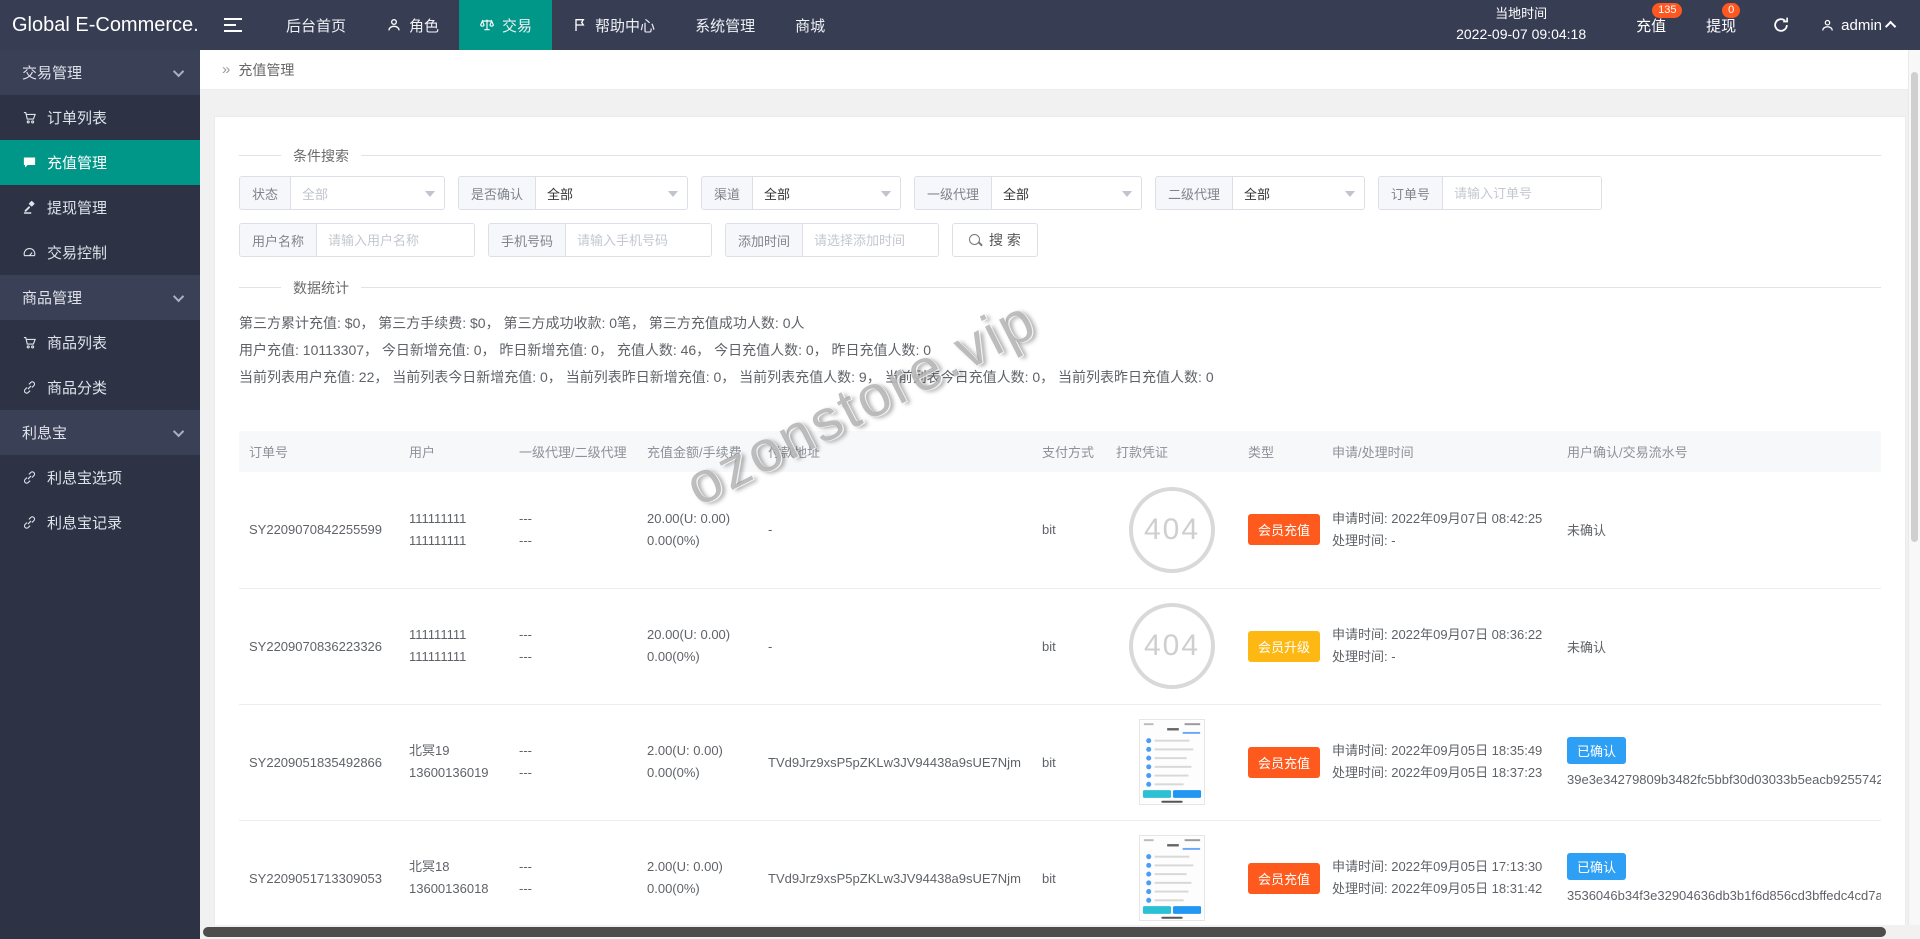 Image resolution: width=1920 pixels, height=939 pixels. I want to click on search-icon, so click(975, 240).